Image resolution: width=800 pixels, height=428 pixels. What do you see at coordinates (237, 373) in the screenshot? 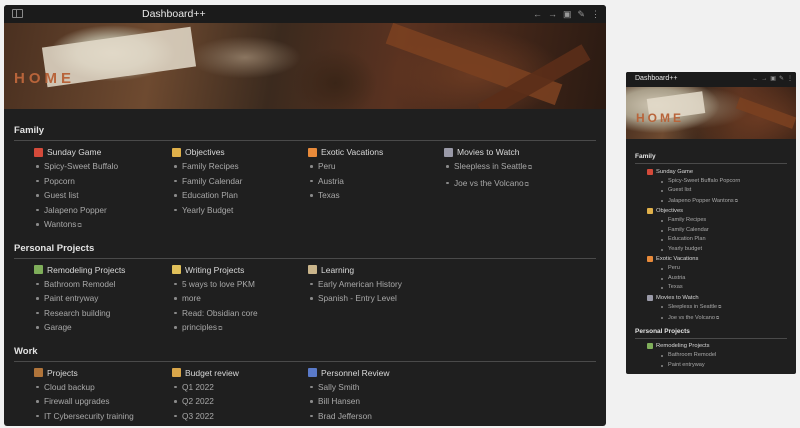
I see `column-heading: Budget review` at bounding box center [237, 373].